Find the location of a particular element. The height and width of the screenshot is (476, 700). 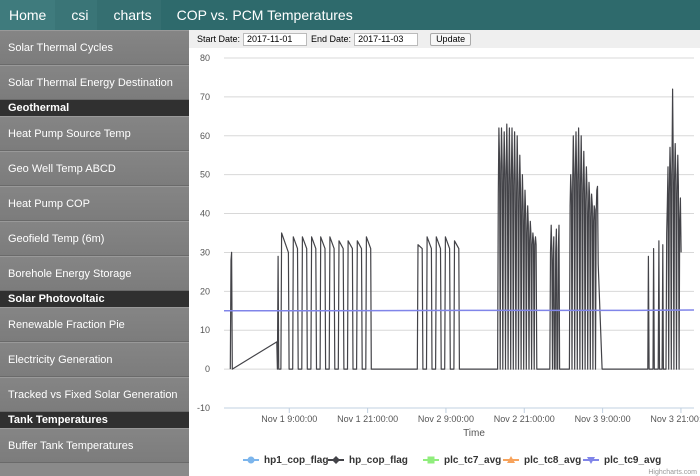

x-tick-label: Nov 1 9:00:00 is located at coordinates (289, 419).